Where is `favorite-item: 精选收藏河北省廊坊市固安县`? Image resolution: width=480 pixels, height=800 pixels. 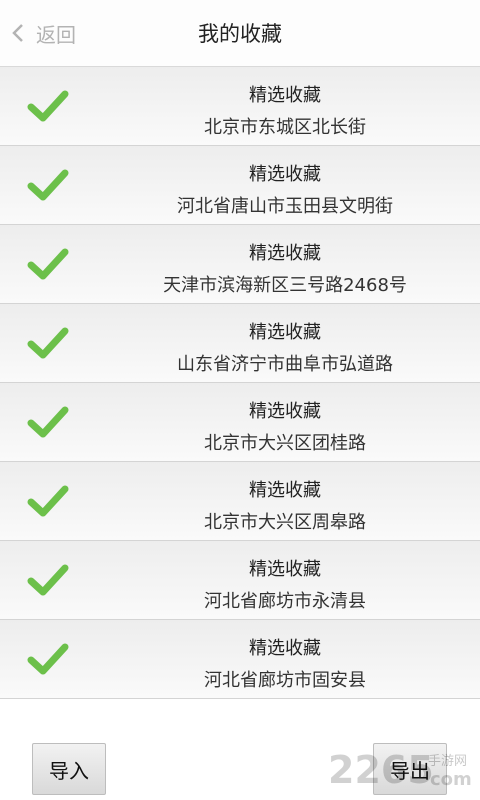 favorite-item: 精选收藏河北省廊坊市固安县 is located at coordinates (240, 659).